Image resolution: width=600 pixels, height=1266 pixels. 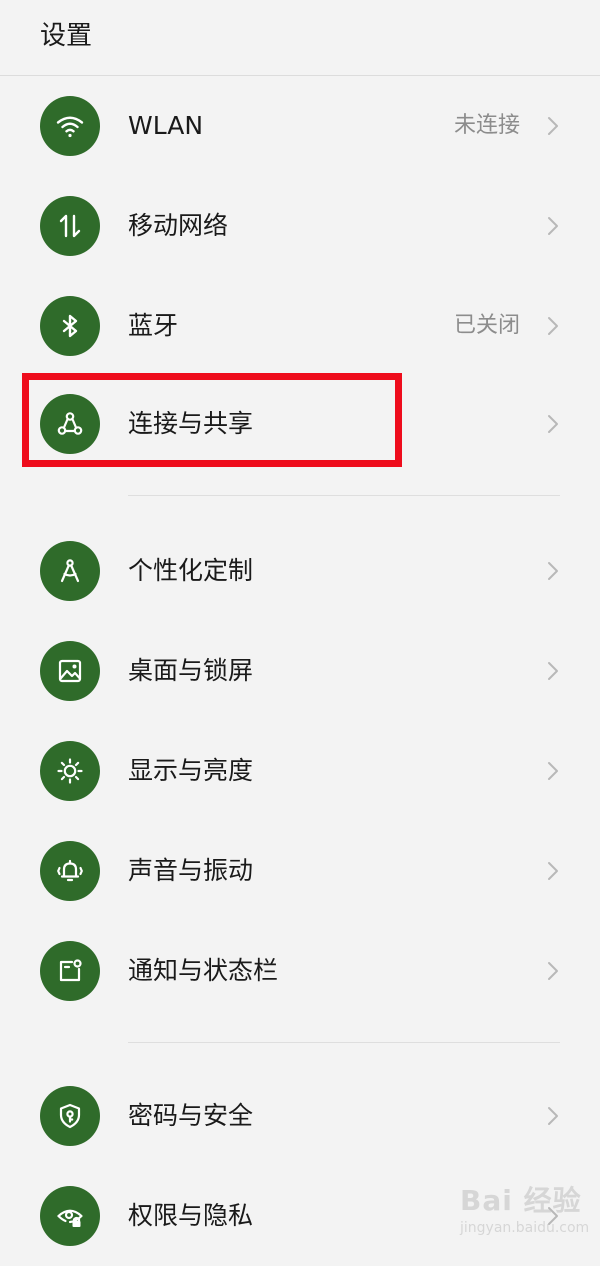 What do you see at coordinates (153, 325) in the screenshot?
I see `settings-item-label: 蓝牙` at bounding box center [153, 325].